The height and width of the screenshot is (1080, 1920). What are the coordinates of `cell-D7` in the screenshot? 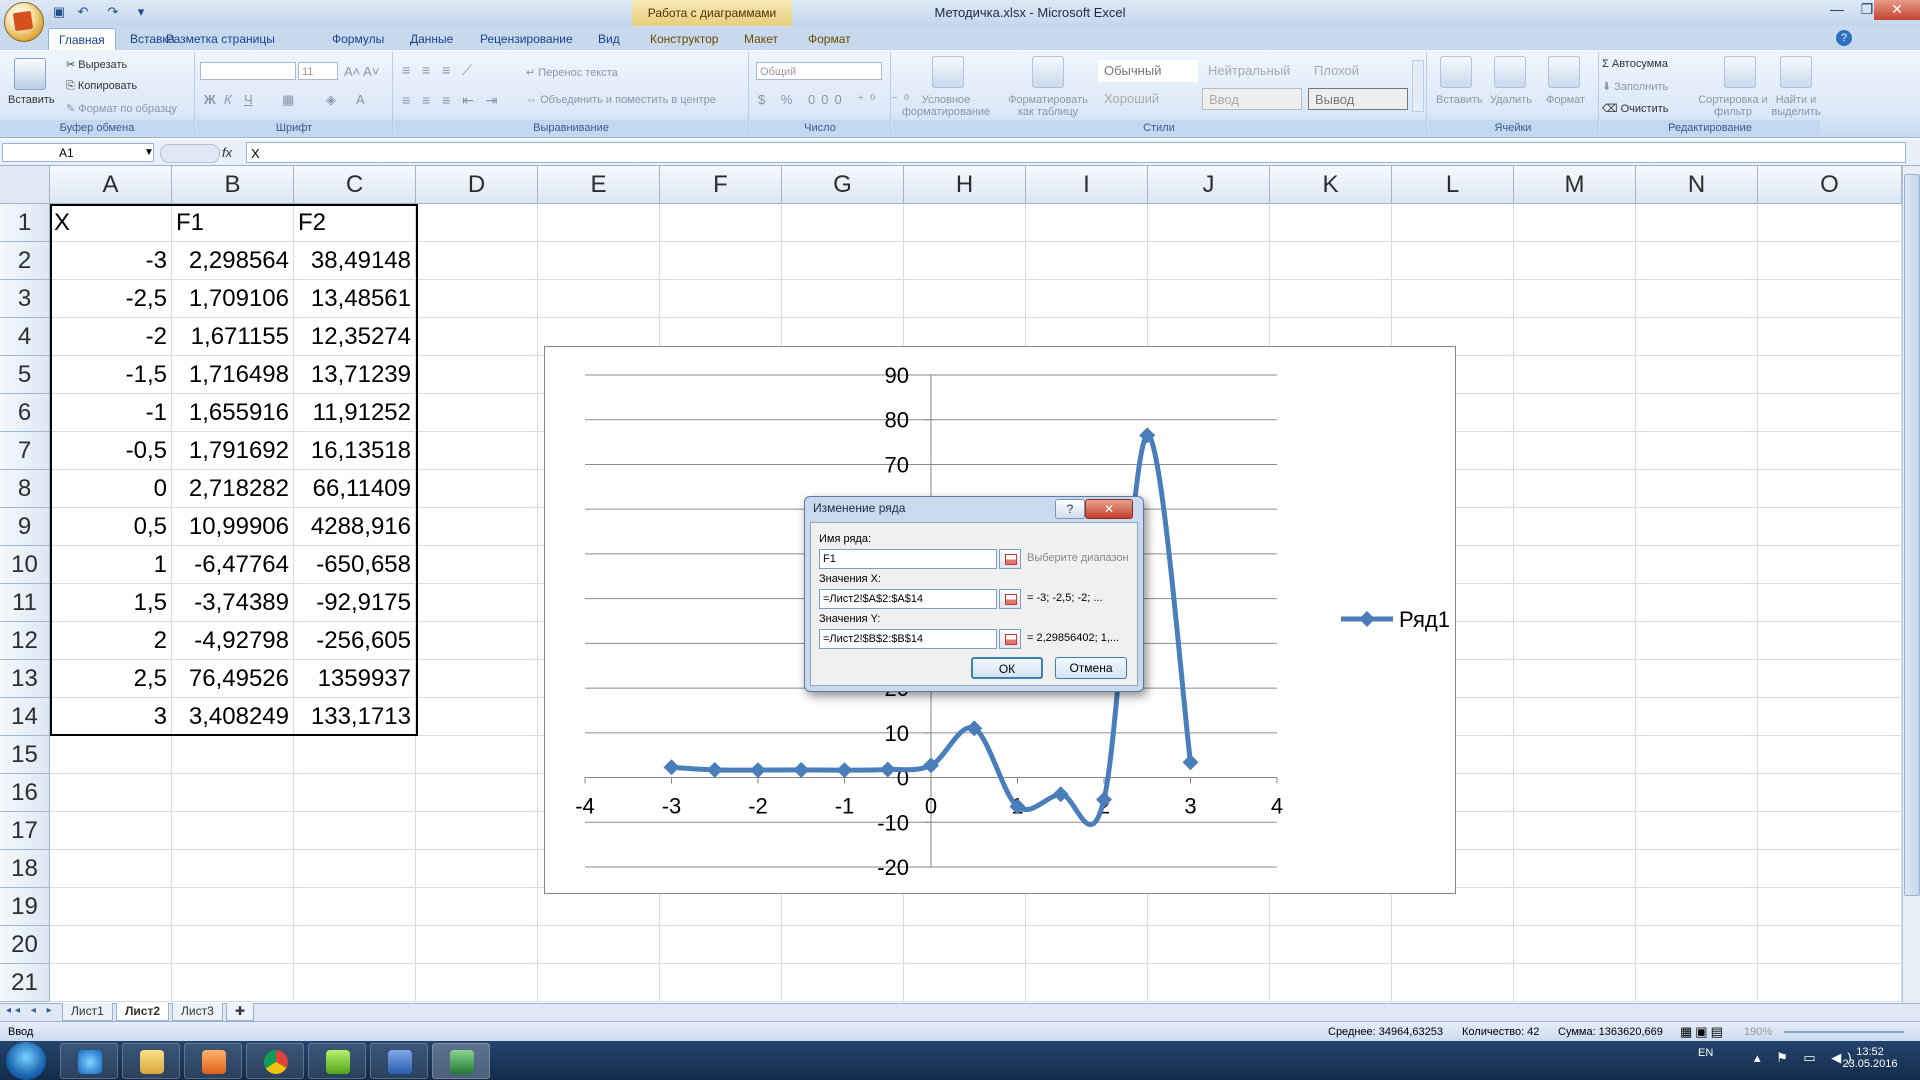 It's located at (477, 451).